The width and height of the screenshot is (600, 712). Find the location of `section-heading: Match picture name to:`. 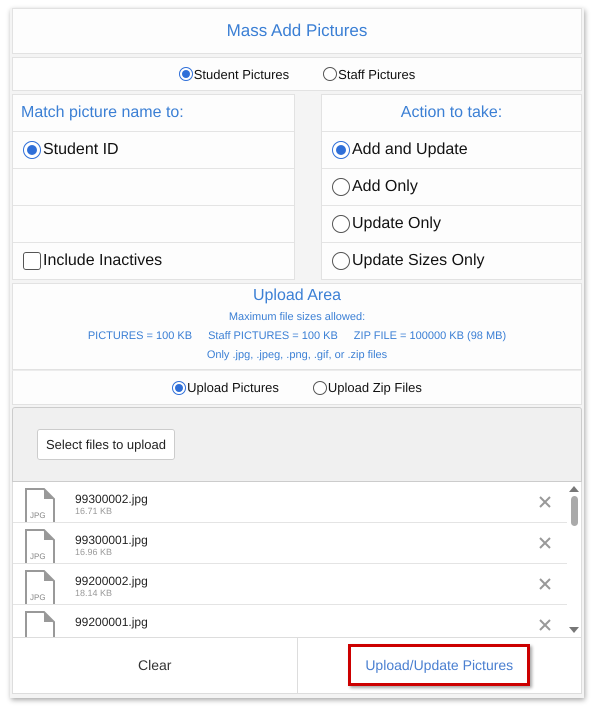

section-heading: Match picture name to: is located at coordinates (102, 113).